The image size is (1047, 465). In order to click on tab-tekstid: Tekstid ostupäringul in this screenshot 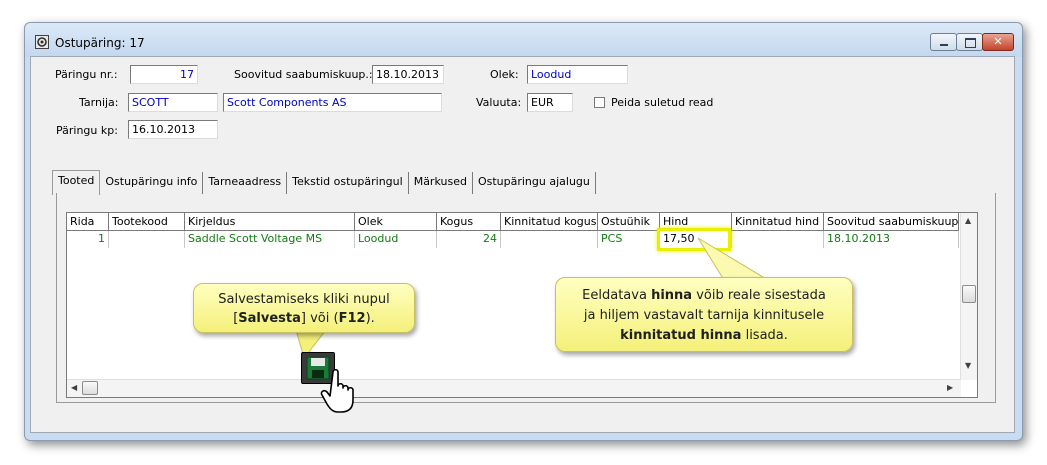, I will do `click(348, 183)`.